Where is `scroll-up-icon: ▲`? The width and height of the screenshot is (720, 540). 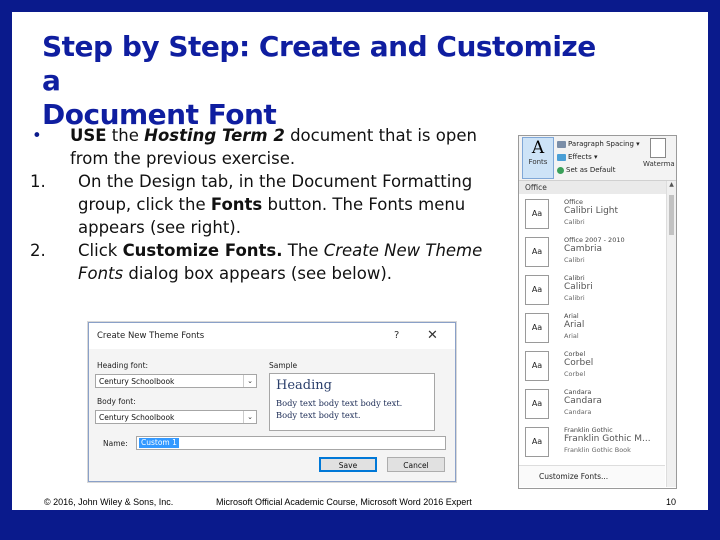 scroll-up-icon: ▲ is located at coordinates (671, 184).